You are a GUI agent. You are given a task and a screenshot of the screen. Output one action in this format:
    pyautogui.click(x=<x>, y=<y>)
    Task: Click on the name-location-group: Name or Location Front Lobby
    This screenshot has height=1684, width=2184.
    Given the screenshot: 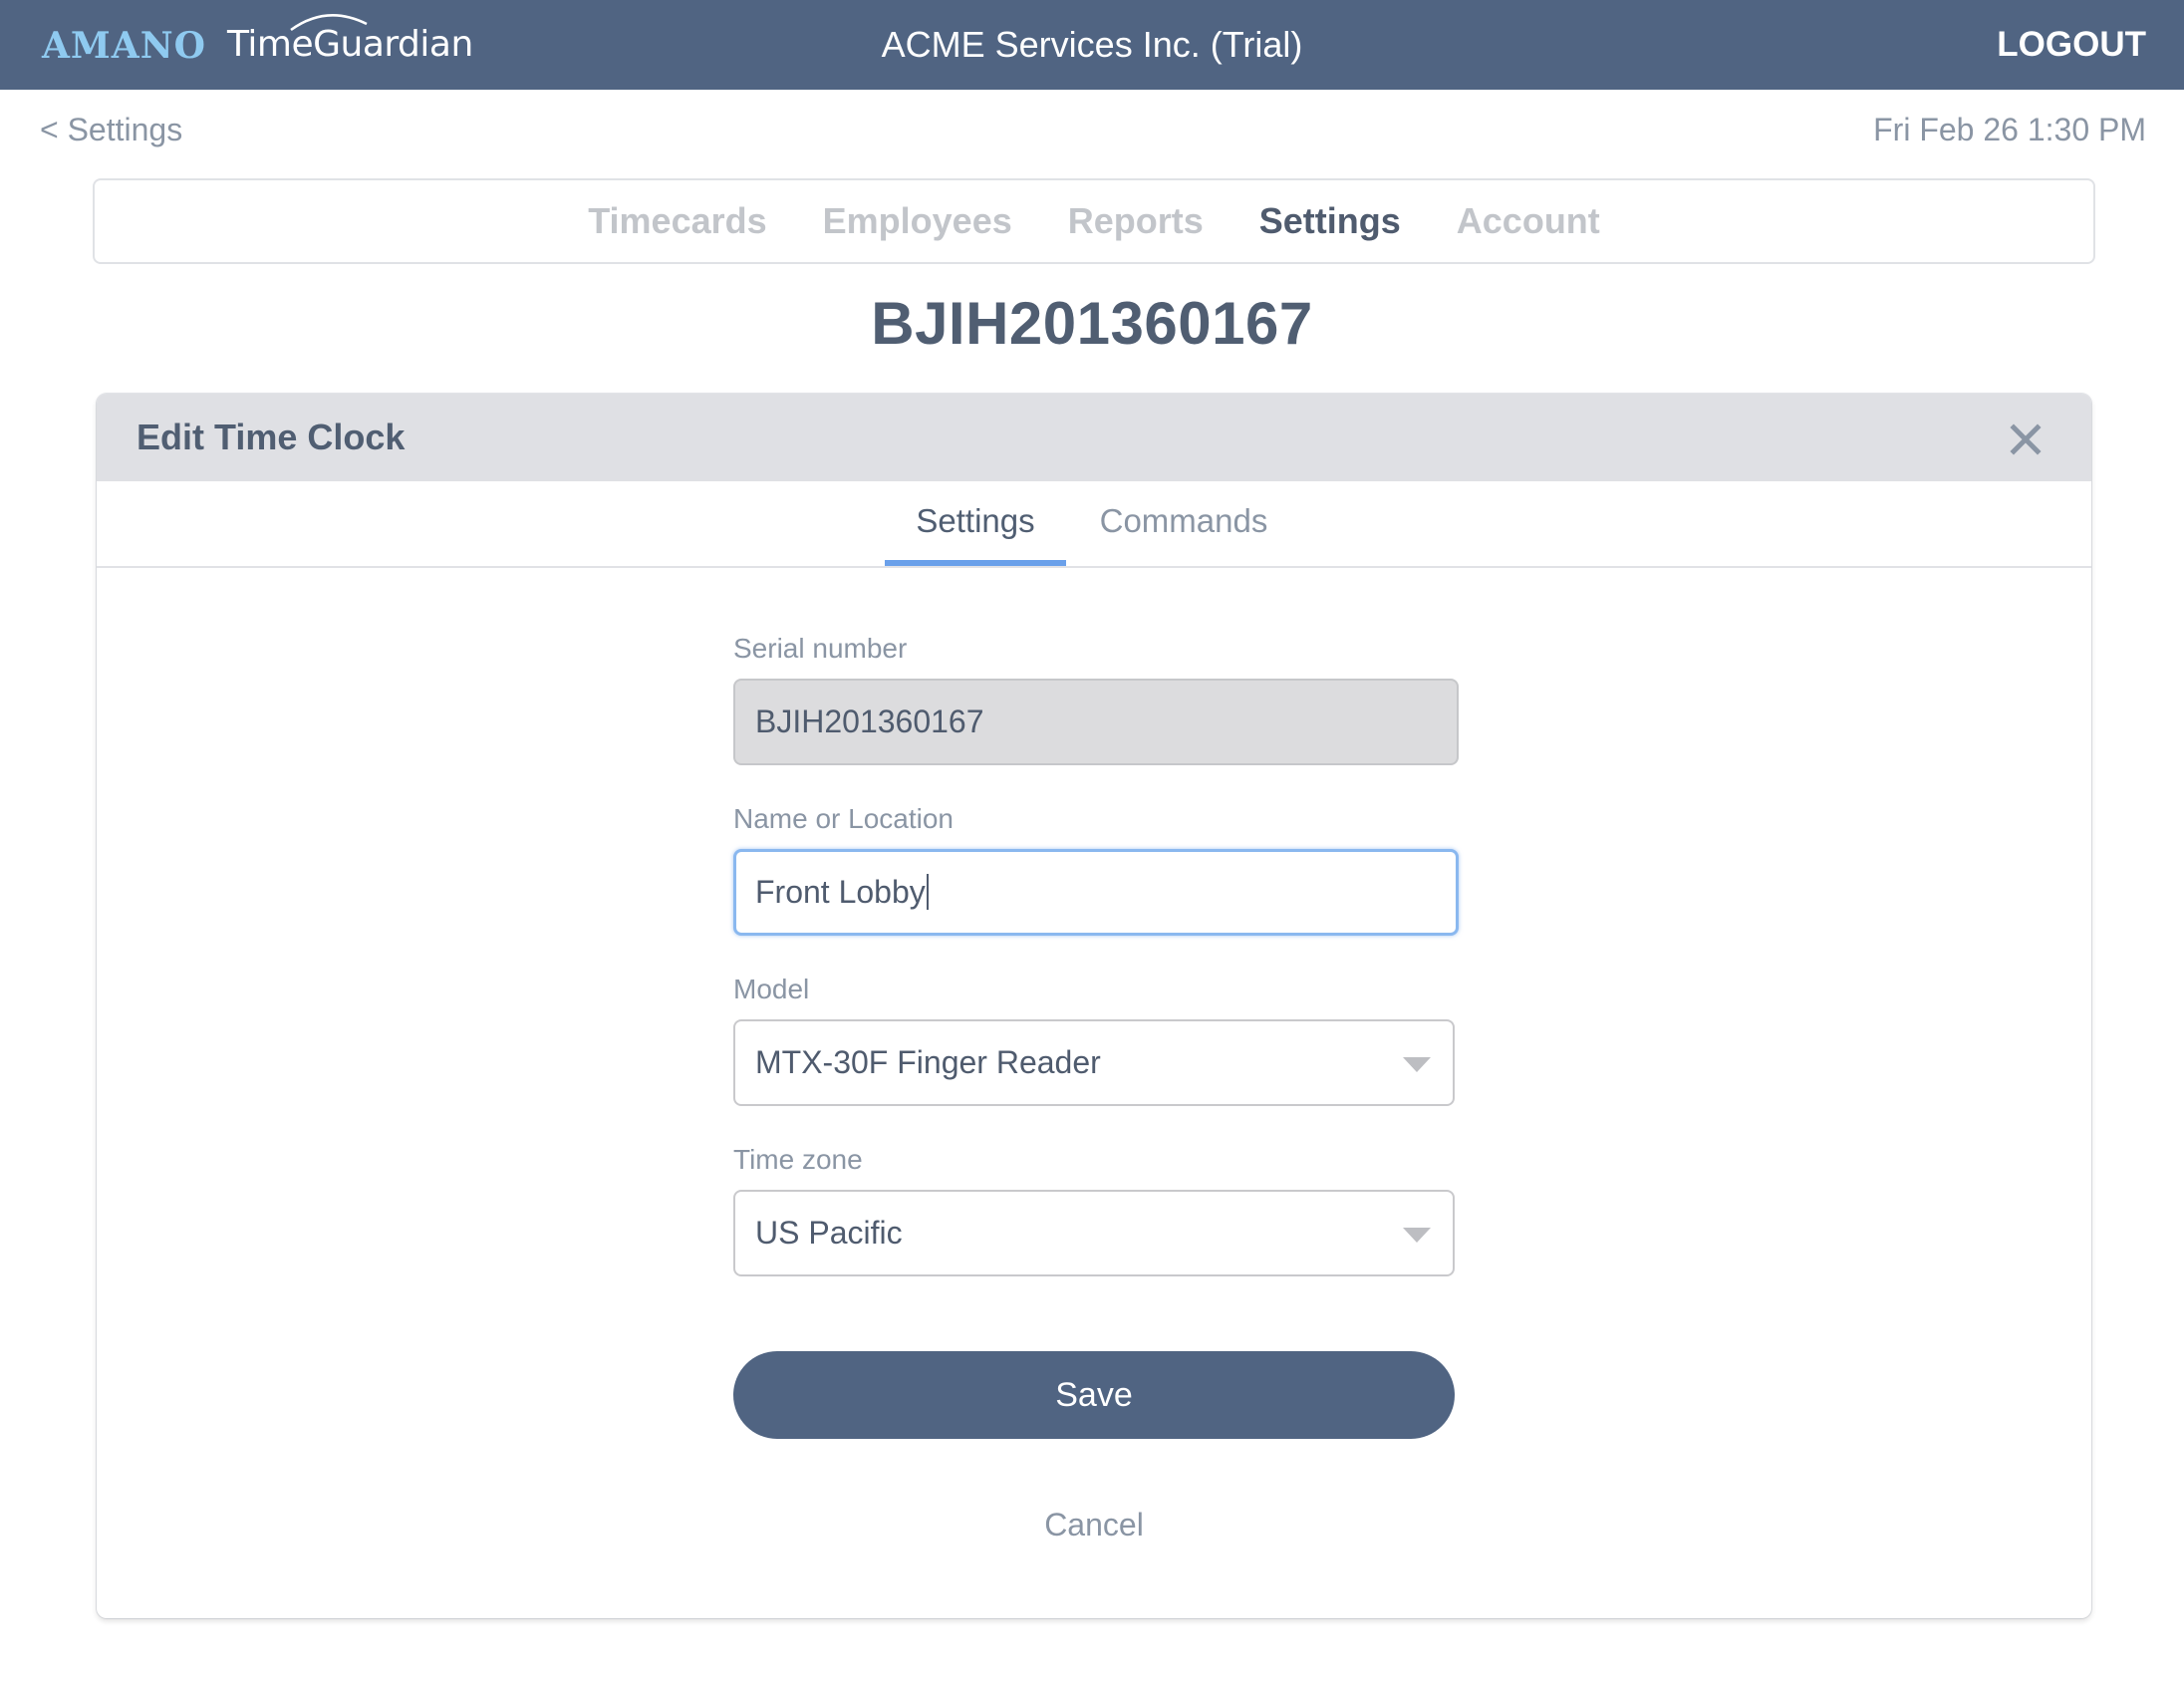 What is the action you would take?
    pyautogui.click(x=1096, y=869)
    